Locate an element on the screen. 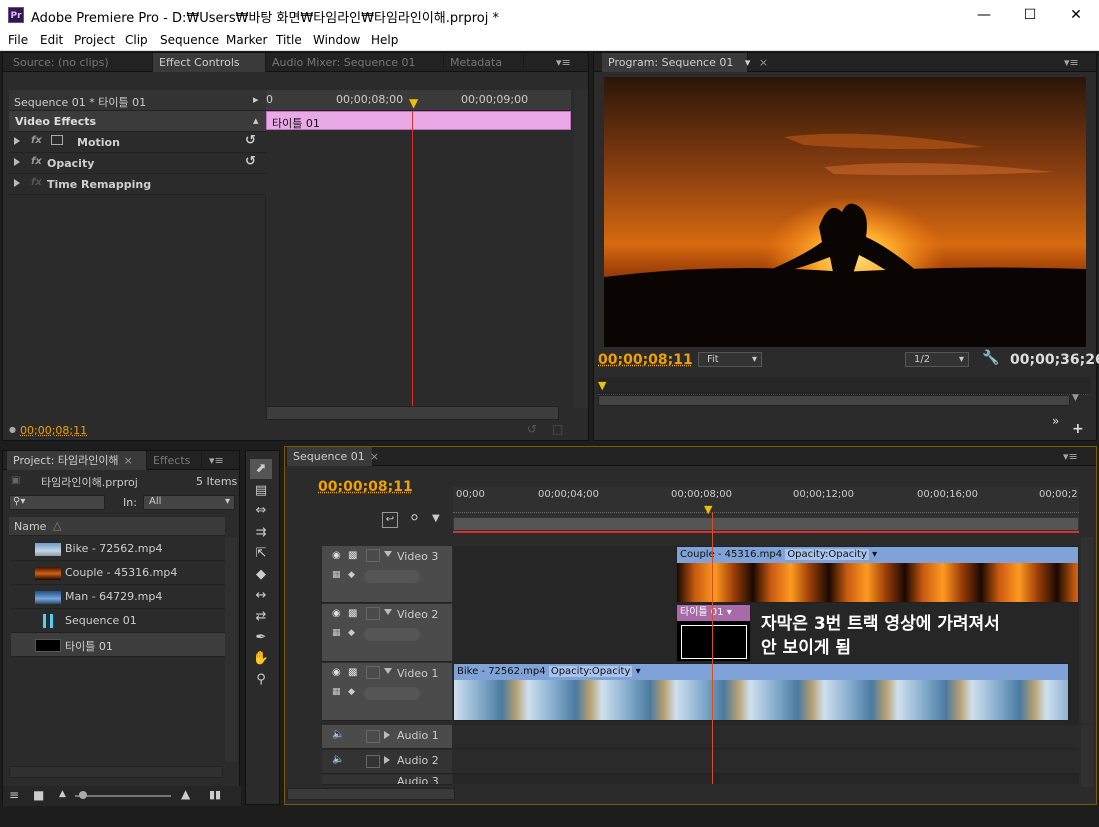 This screenshot has height=827, width=1099. menu-edit: Edit is located at coordinates (51, 40).